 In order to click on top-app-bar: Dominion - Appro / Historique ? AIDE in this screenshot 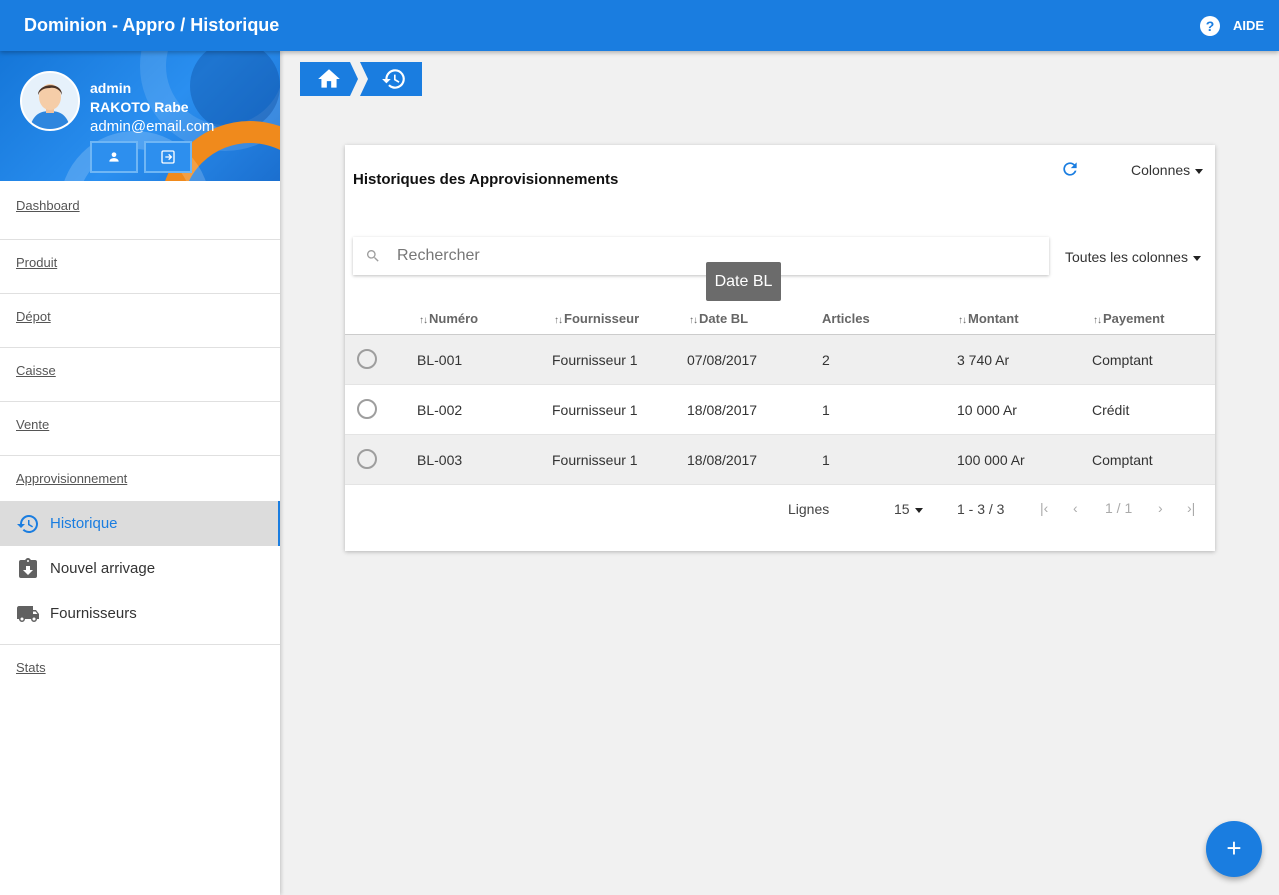, I will do `click(639, 25)`.